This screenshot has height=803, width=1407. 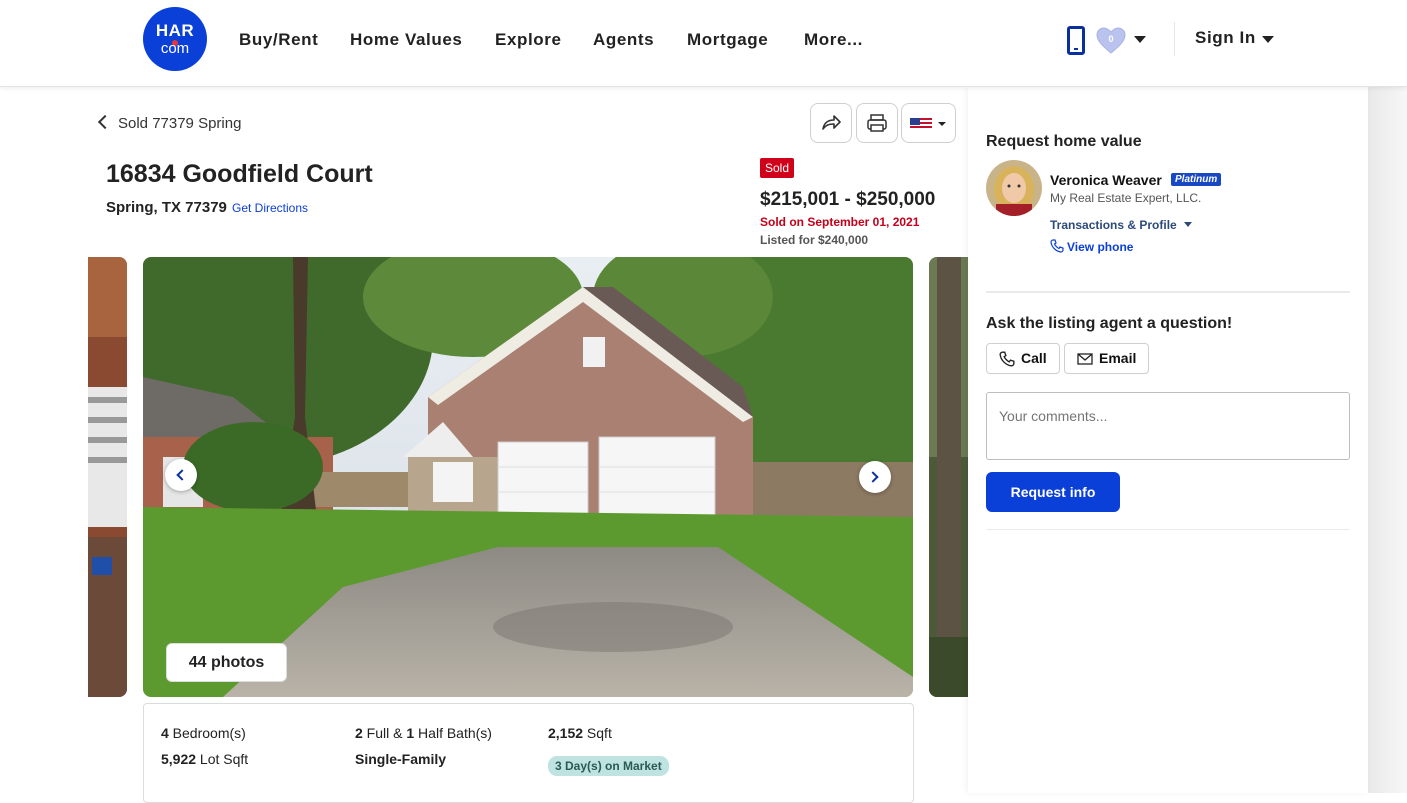 What do you see at coordinates (949, 477) in the screenshot?
I see `next-photo-preview` at bounding box center [949, 477].